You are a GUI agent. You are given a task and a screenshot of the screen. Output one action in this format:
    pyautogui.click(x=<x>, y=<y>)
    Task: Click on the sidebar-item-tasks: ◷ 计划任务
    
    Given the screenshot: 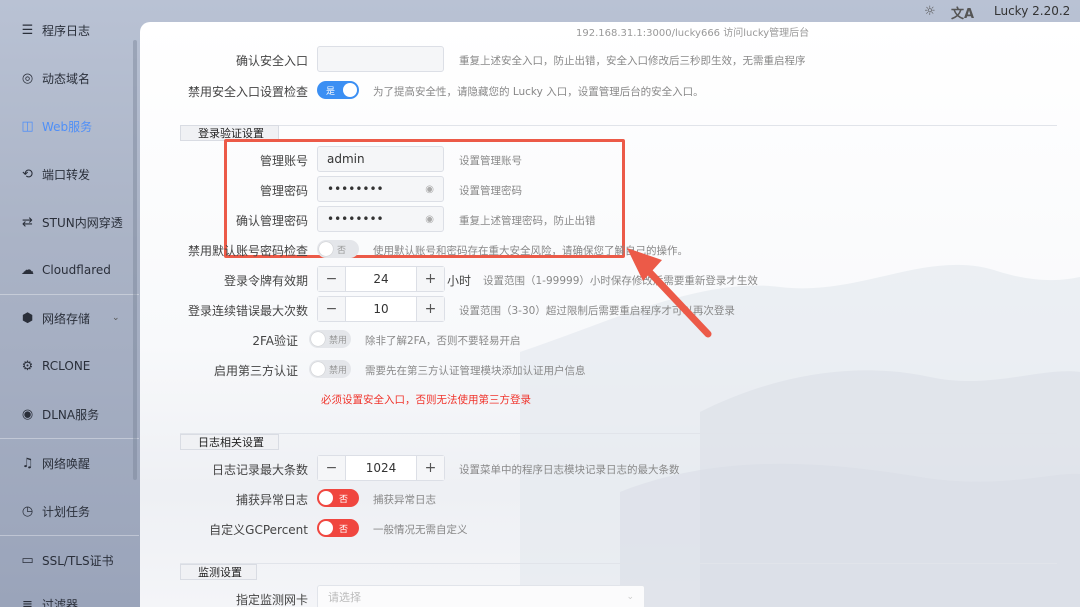 What is the action you would take?
    pyautogui.click(x=69, y=511)
    